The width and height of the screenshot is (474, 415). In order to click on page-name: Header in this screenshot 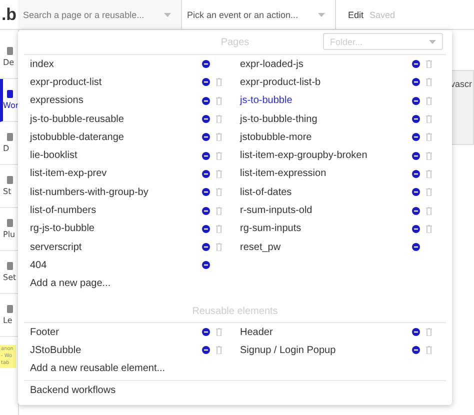, I will do `click(326, 332)`.